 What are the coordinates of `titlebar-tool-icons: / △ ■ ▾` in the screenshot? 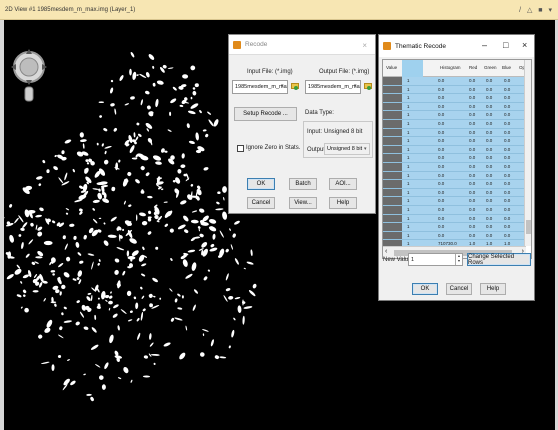 It's located at (536, 10).